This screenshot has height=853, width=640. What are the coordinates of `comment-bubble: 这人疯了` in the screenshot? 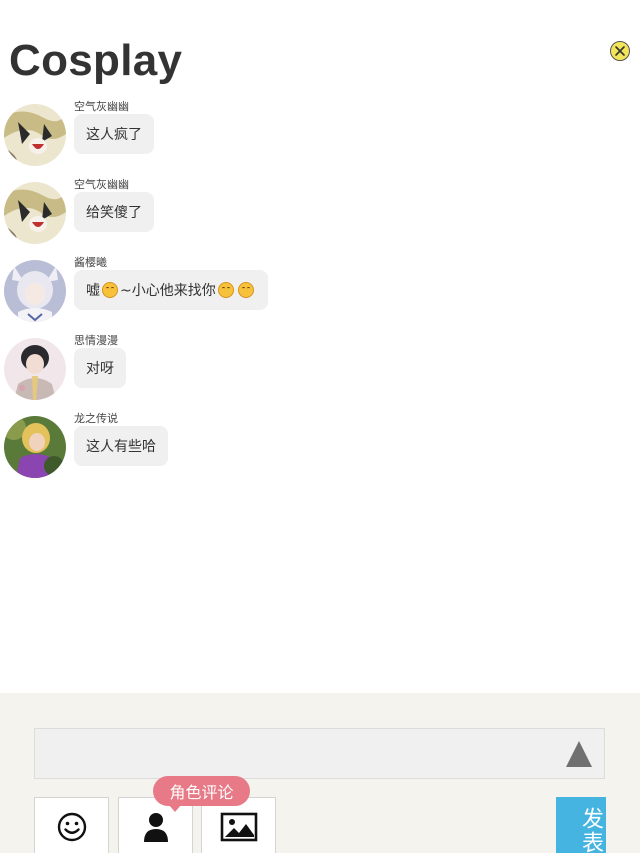 It's located at (114, 134).